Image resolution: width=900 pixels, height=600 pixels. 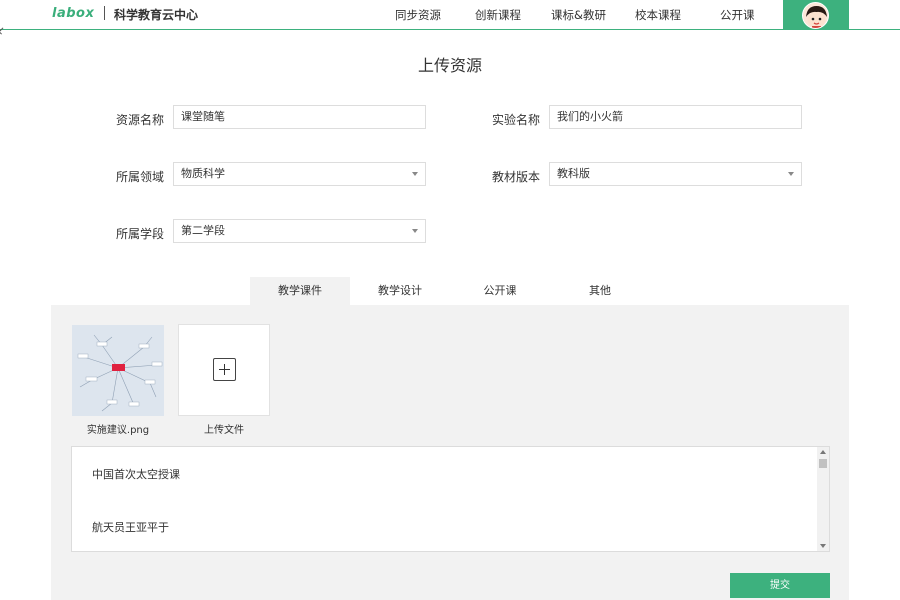 What do you see at coordinates (450, 15) in the screenshot?
I see `top-header: labox 科学教育云中心 同步资源 创新课程 课标&教研 校本课程 公开课` at bounding box center [450, 15].